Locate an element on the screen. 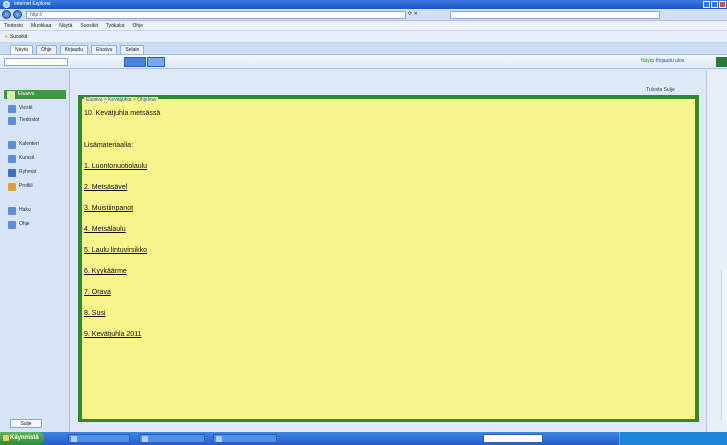 This screenshot has height=445, width=727. sidebar-item-calendar: Kalenteri is located at coordinates (23, 144).